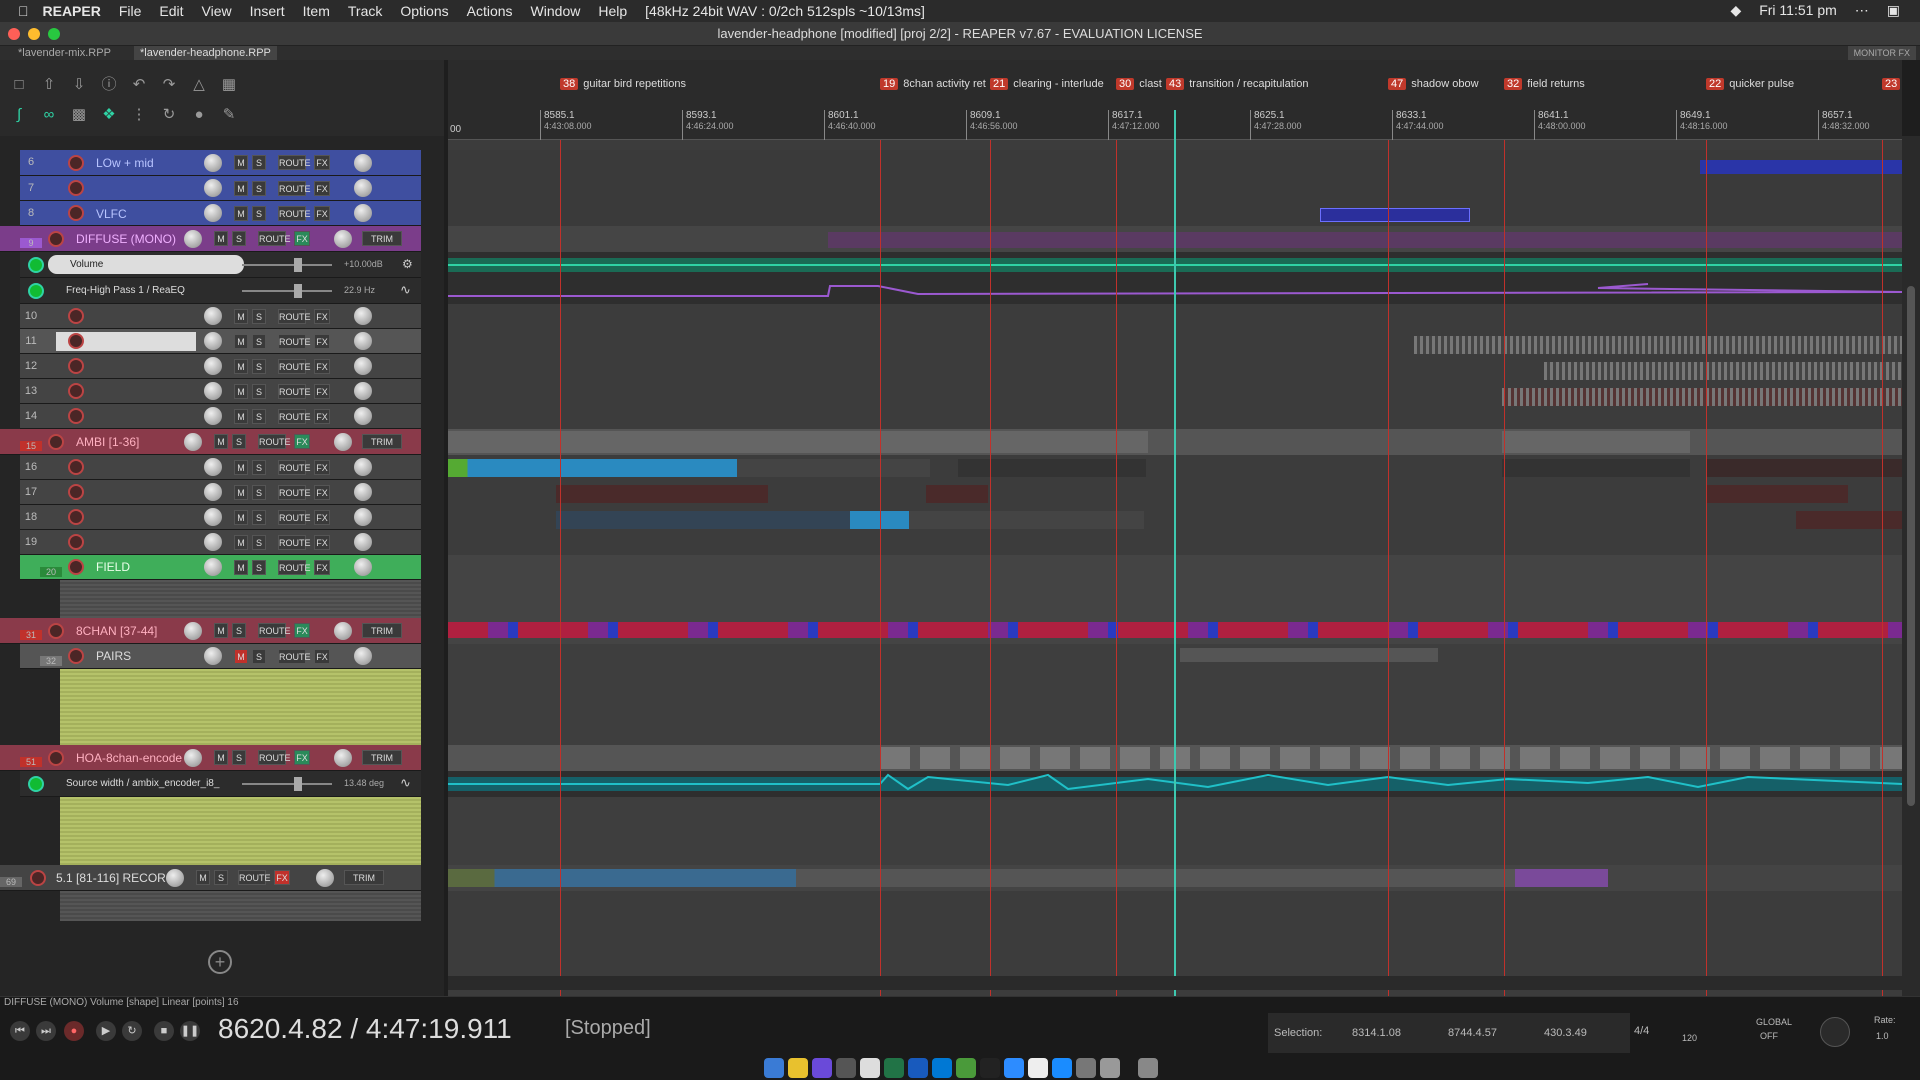 This screenshot has width=1920, height=1080. What do you see at coordinates (1641, 1031) in the screenshot?
I see `time-signature: 4/4` at bounding box center [1641, 1031].